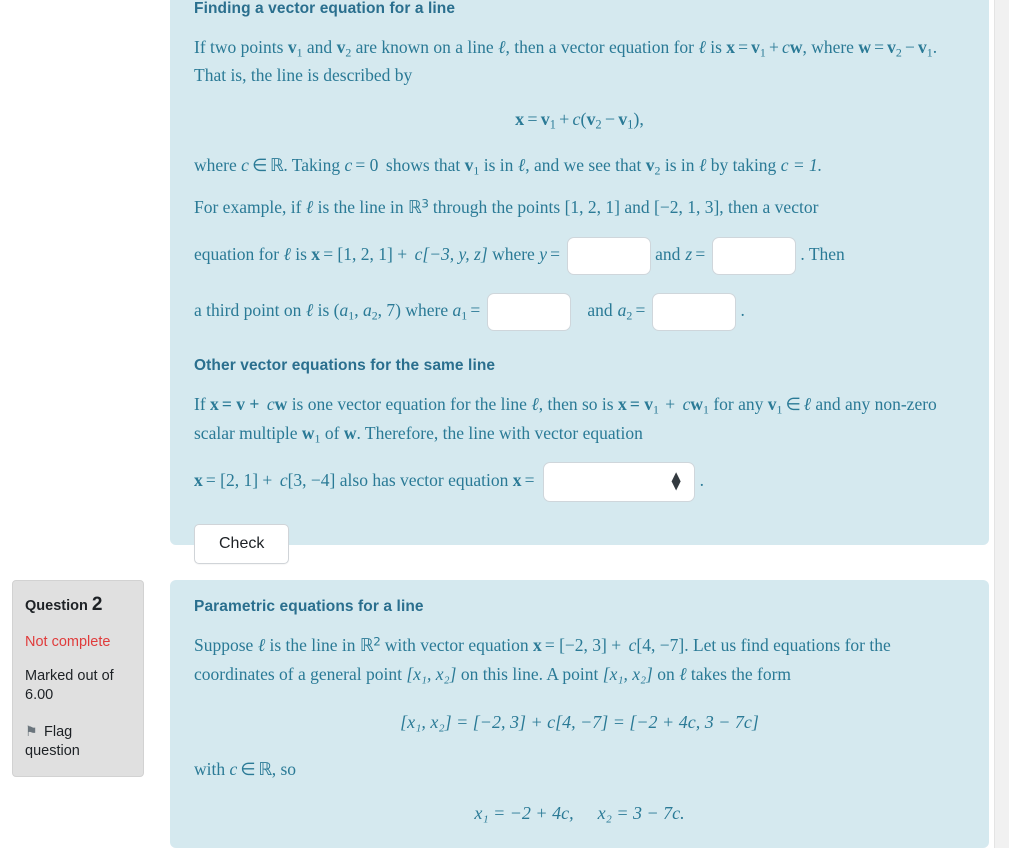 The width and height of the screenshot is (1024, 848). What do you see at coordinates (618, 481) in the screenshot?
I see `vector-equation-select: ▲ ▼` at bounding box center [618, 481].